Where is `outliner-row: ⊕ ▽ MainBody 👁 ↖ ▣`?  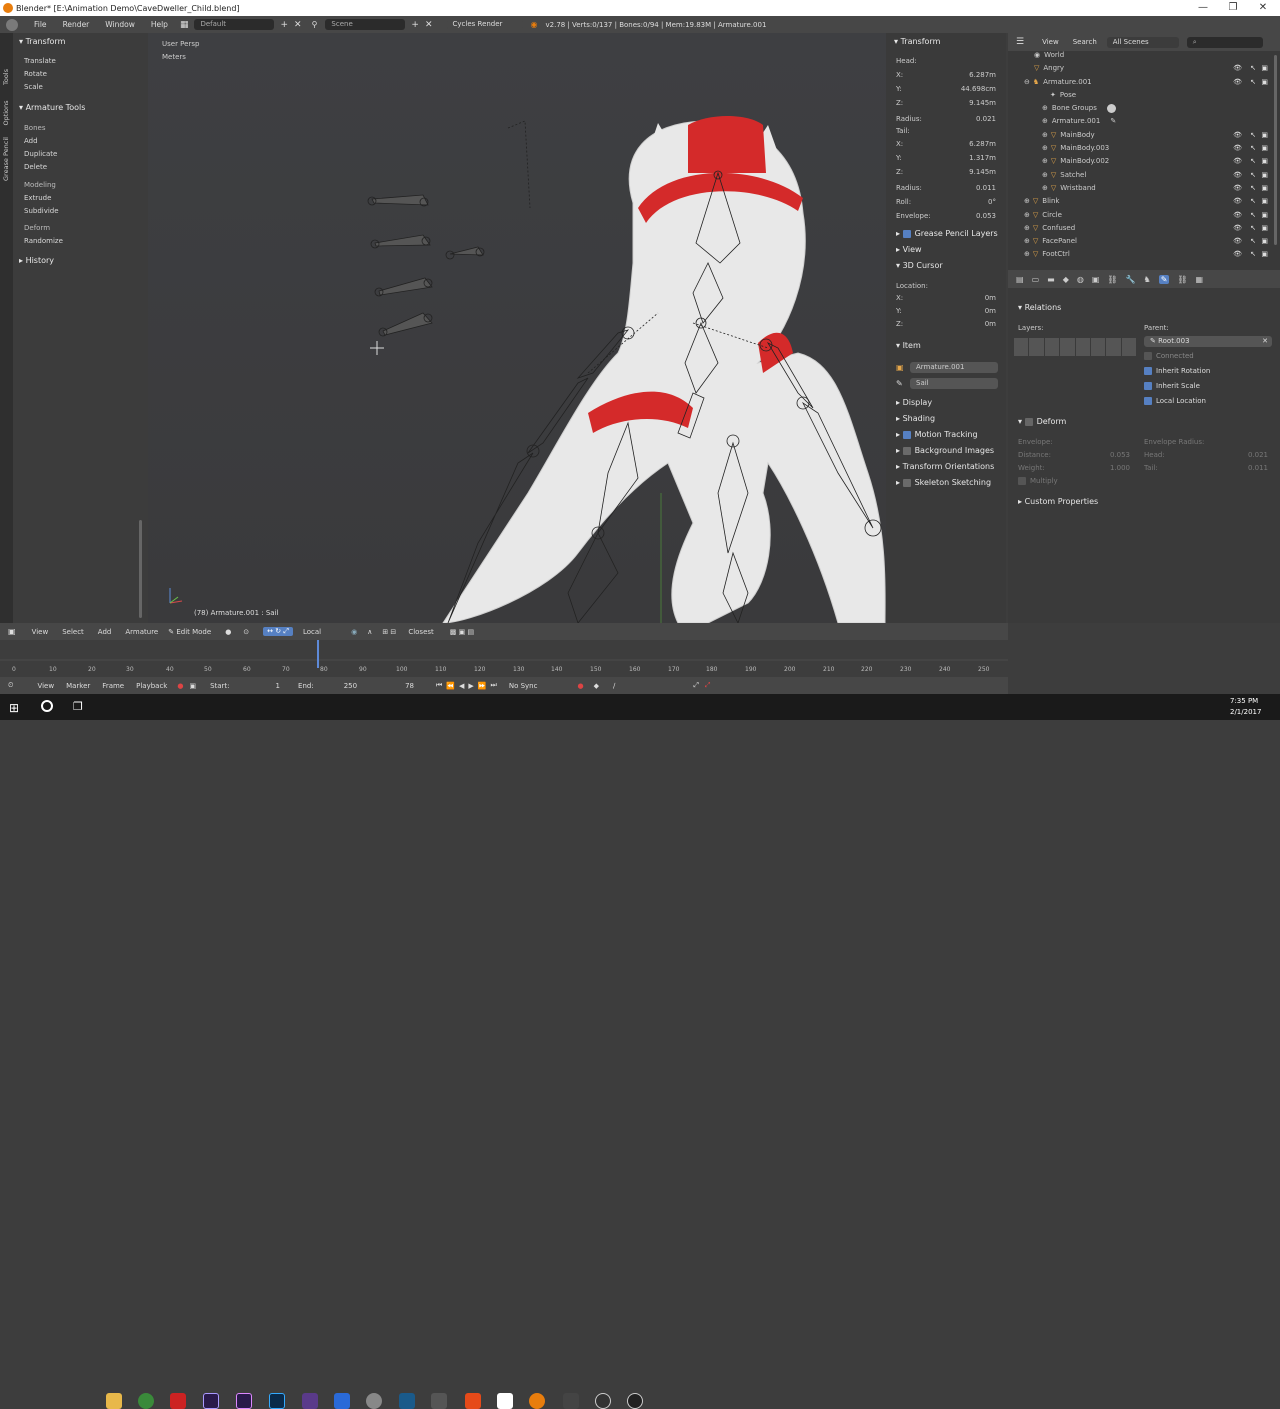 outliner-row: ⊕ ▽ MainBody 👁 ↖ ▣ is located at coordinates (1144, 135).